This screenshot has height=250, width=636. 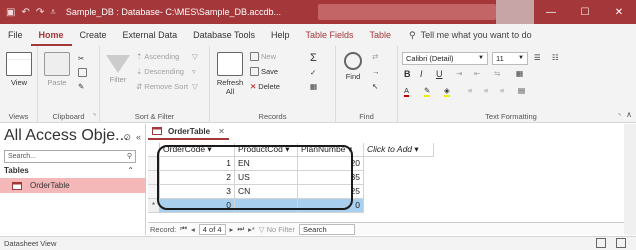 I want to click on copy-button, so click(x=82, y=72).